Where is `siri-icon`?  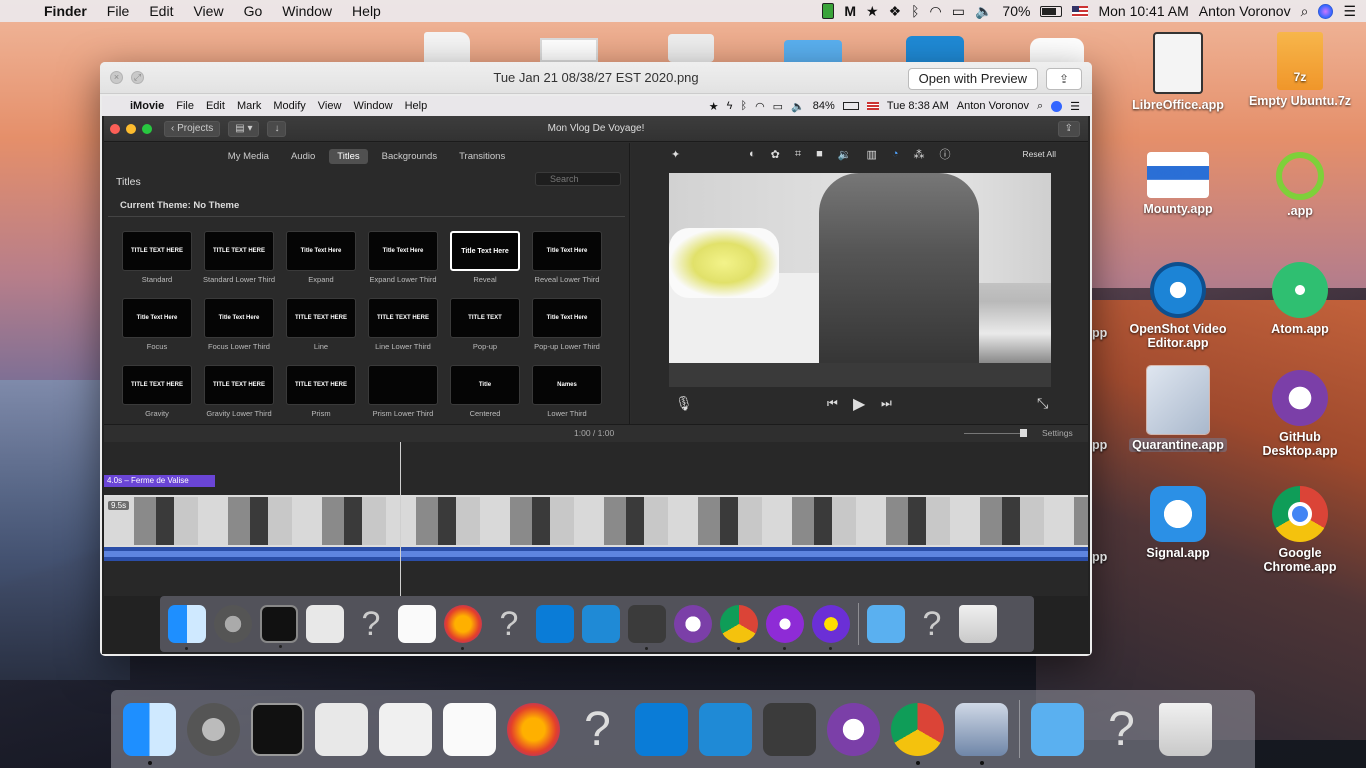
siri-icon is located at coordinates (1326, 11).